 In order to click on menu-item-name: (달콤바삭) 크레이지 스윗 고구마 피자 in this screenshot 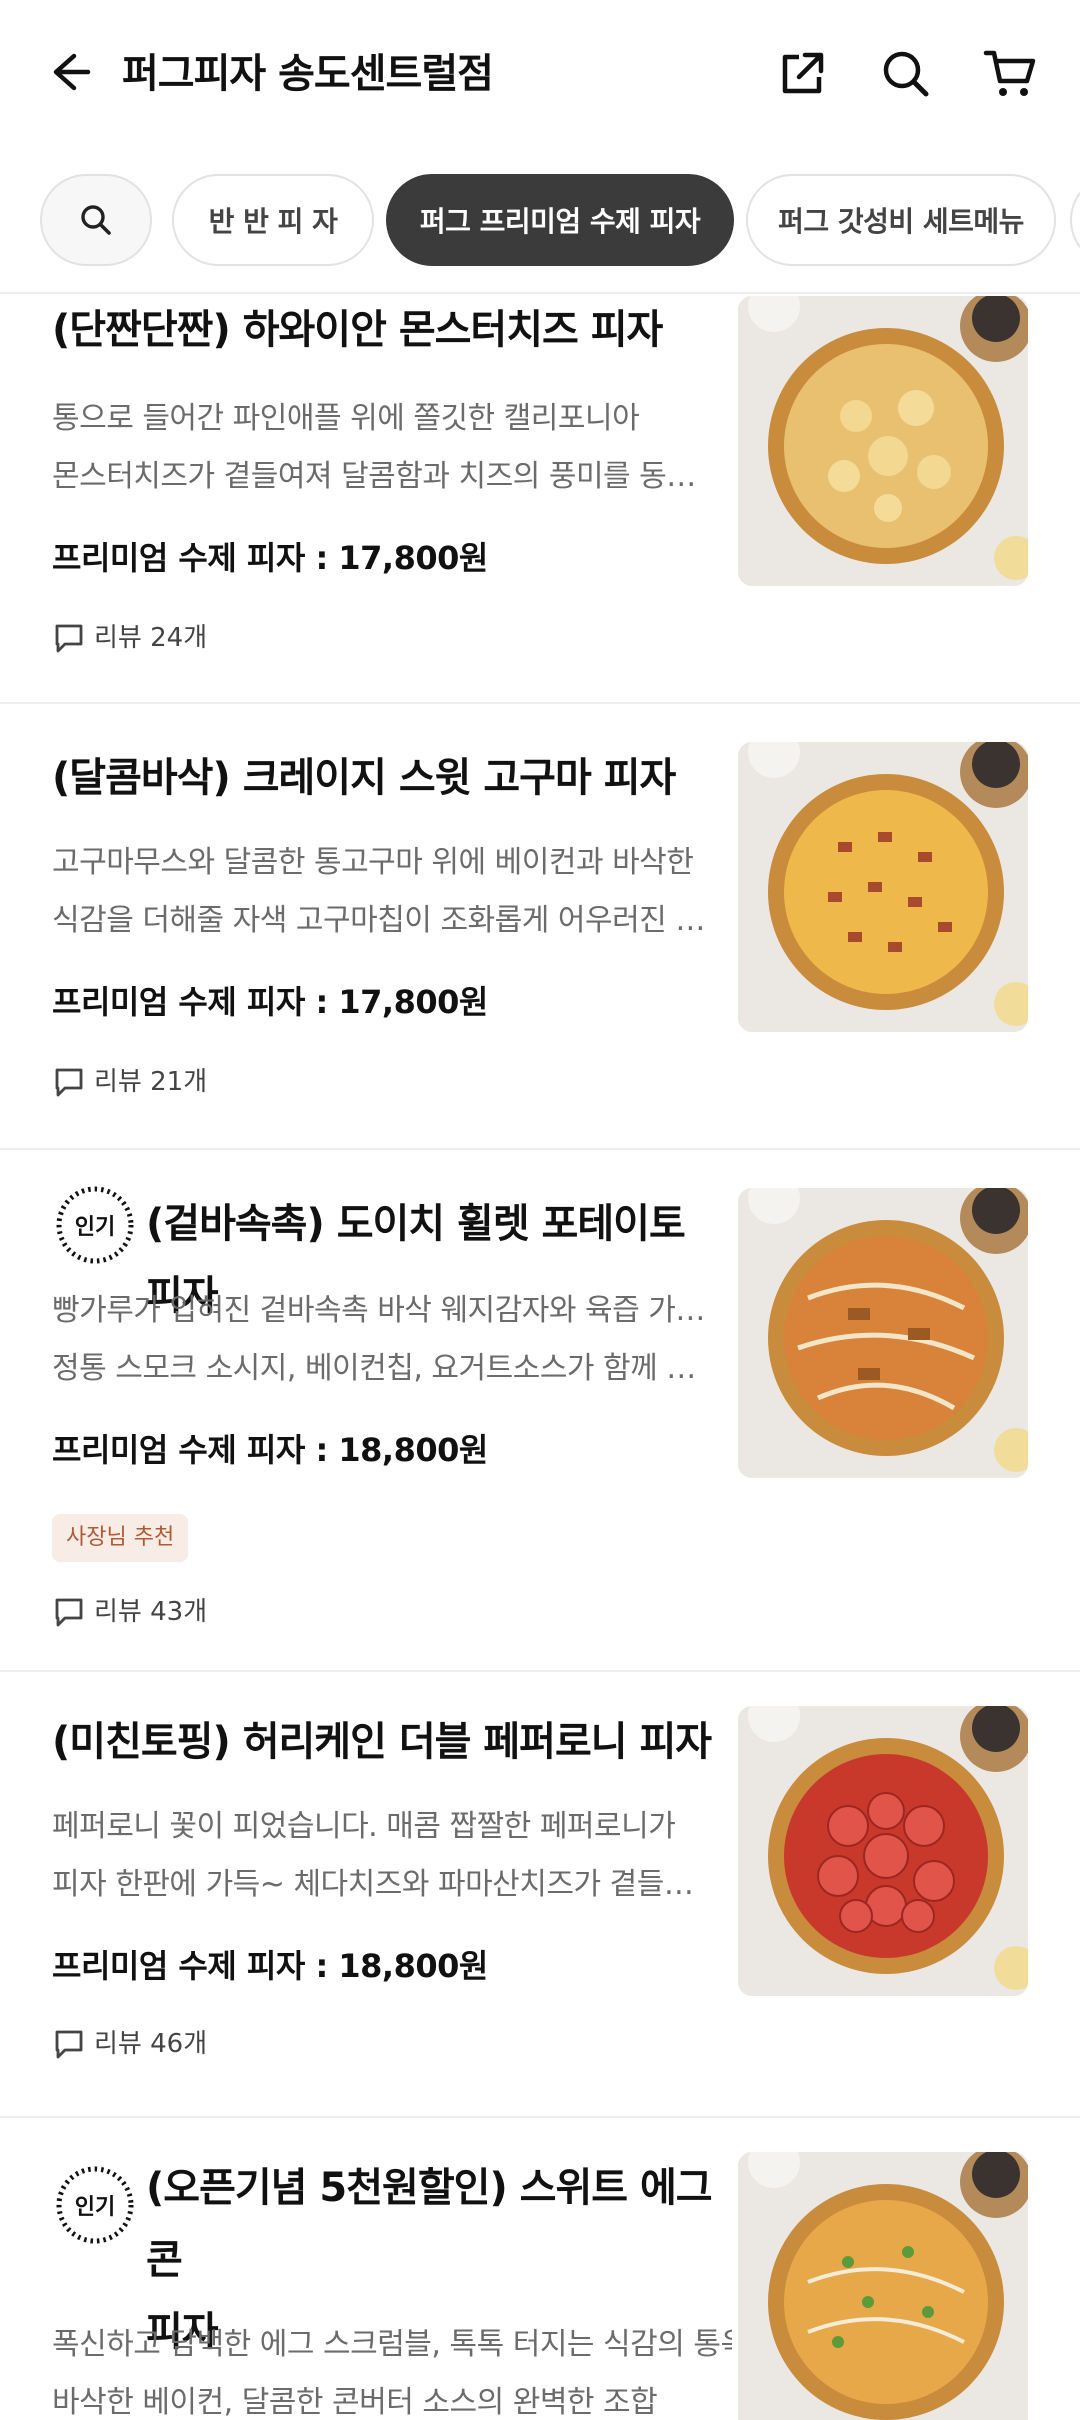, I will do `click(364, 778)`.